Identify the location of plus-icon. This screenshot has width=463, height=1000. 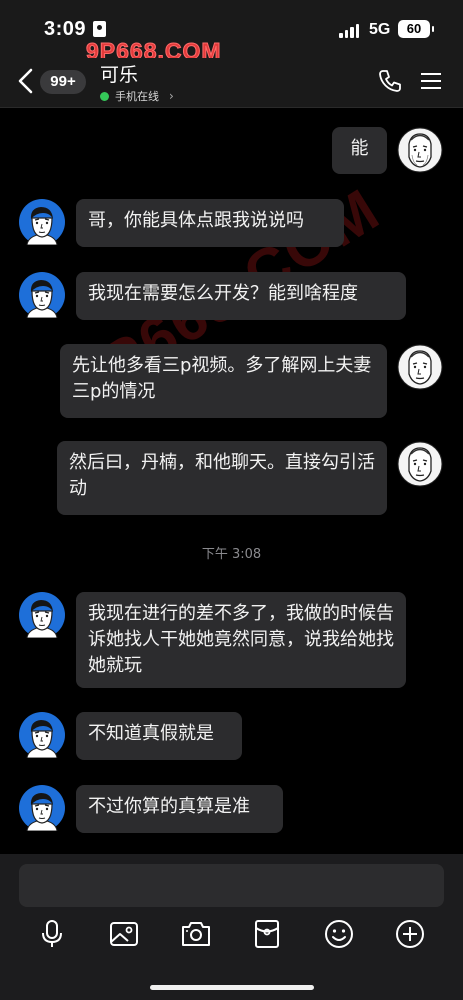
(410, 934).